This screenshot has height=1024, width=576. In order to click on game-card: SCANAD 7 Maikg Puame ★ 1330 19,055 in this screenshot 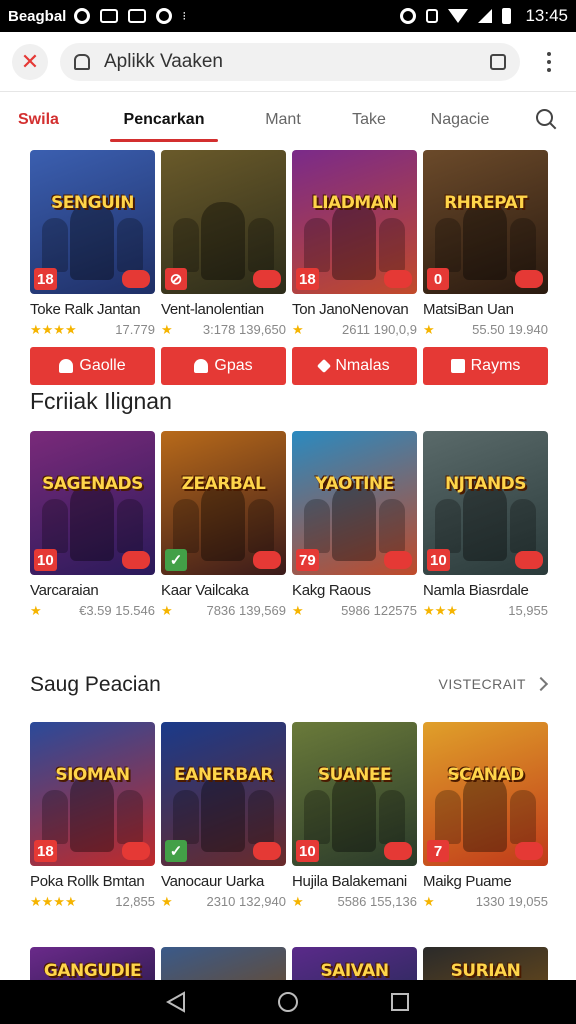, I will do `click(485, 816)`.